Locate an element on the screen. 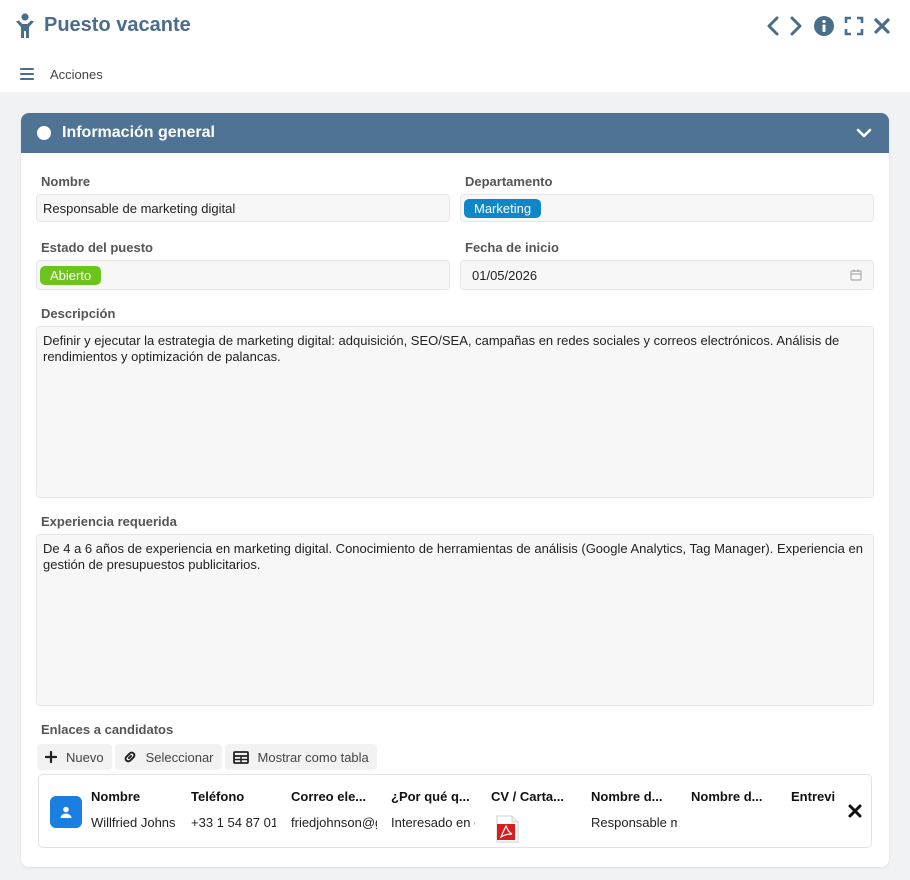 The width and height of the screenshot is (910, 880). nombre-field: Responsable de marketing digital is located at coordinates (243, 208).